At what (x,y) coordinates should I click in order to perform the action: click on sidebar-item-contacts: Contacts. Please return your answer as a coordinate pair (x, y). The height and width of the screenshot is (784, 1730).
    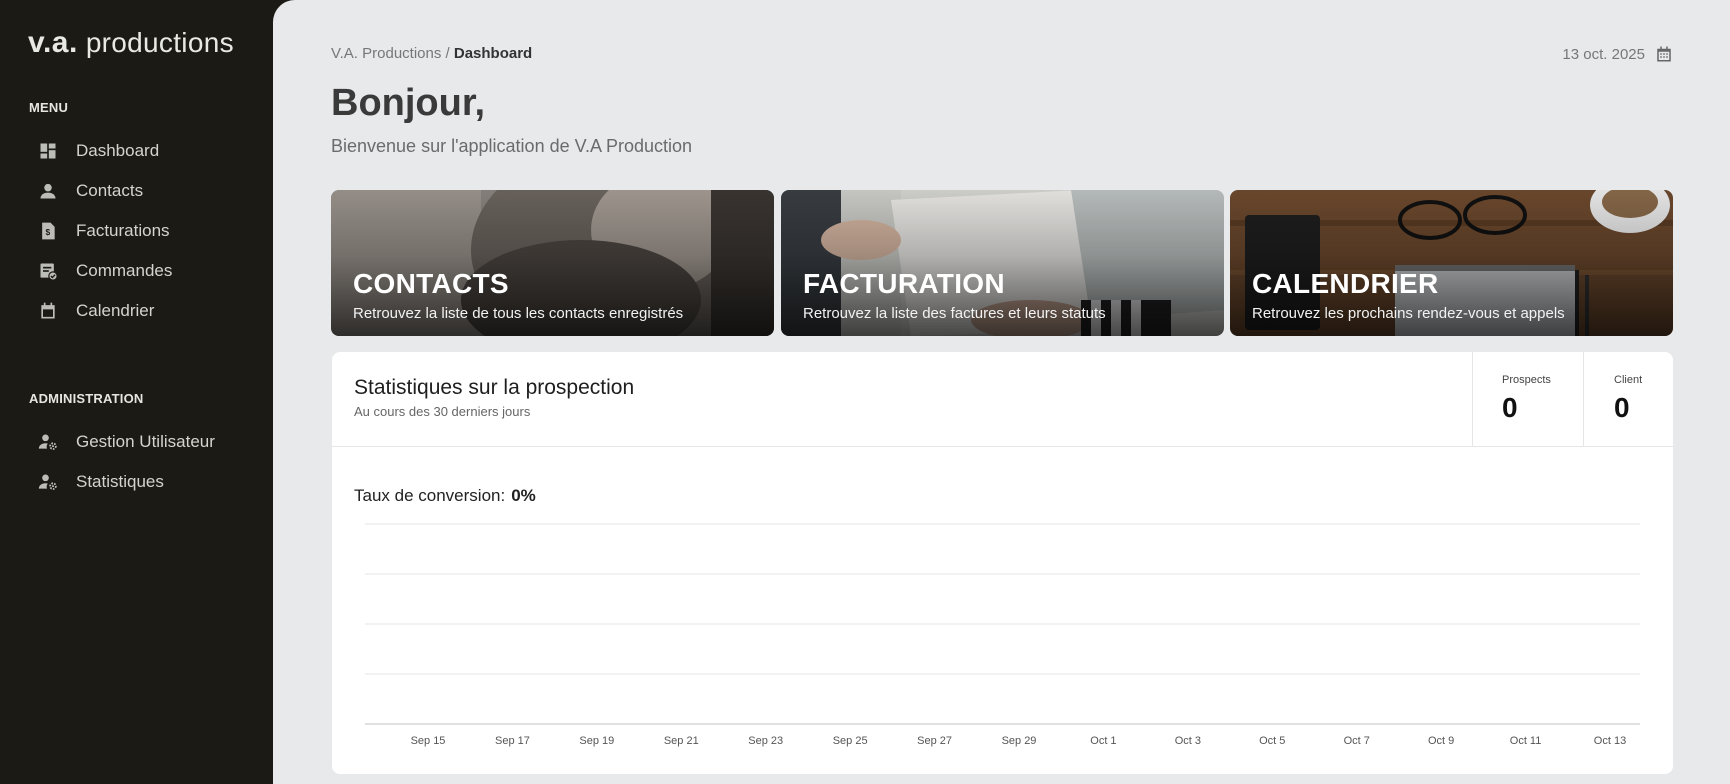
    Looking at the image, I should click on (148, 191).